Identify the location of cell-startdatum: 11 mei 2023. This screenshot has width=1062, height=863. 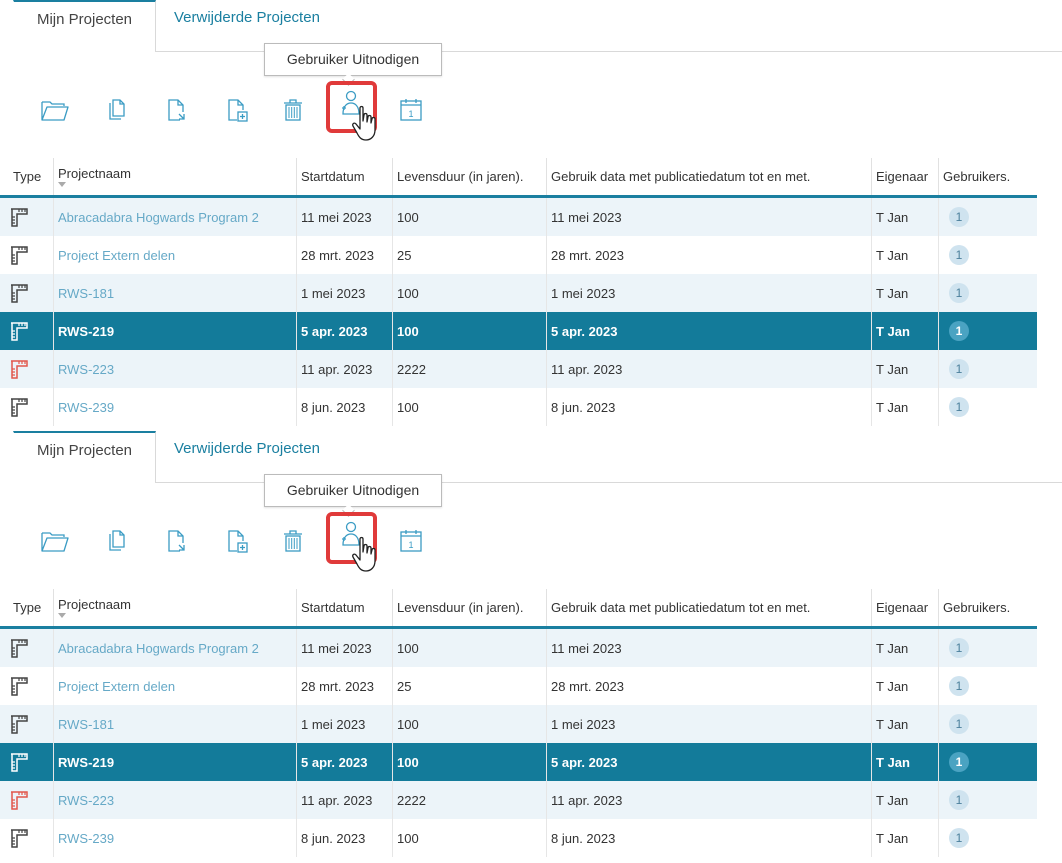
(344, 647).